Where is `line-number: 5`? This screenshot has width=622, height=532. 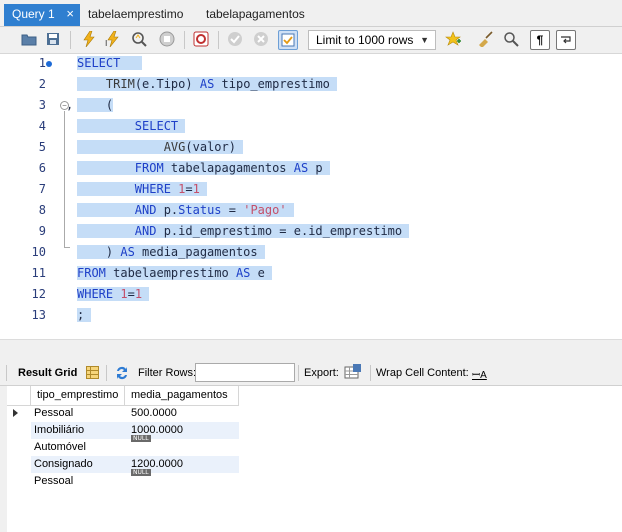 line-number: 5 is located at coordinates (42, 147).